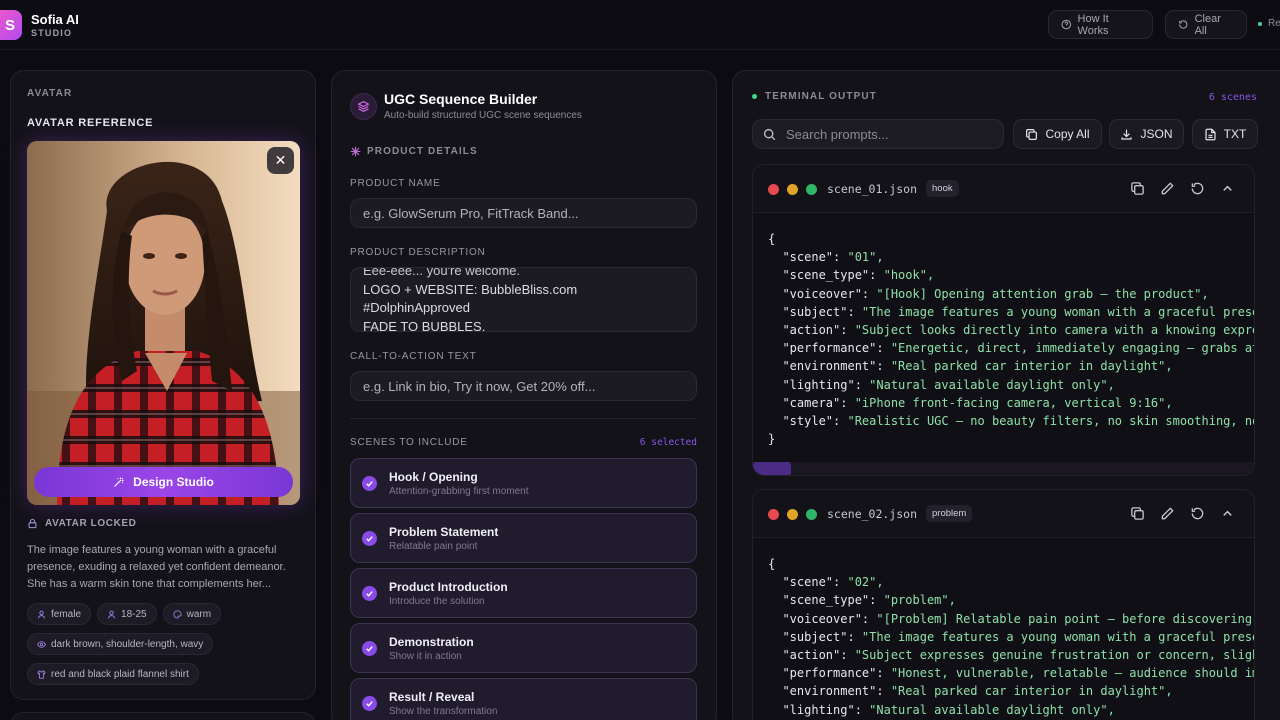 This screenshot has height=720, width=1280. What do you see at coordinates (41, 644) in the screenshot?
I see `eye-icon` at bounding box center [41, 644].